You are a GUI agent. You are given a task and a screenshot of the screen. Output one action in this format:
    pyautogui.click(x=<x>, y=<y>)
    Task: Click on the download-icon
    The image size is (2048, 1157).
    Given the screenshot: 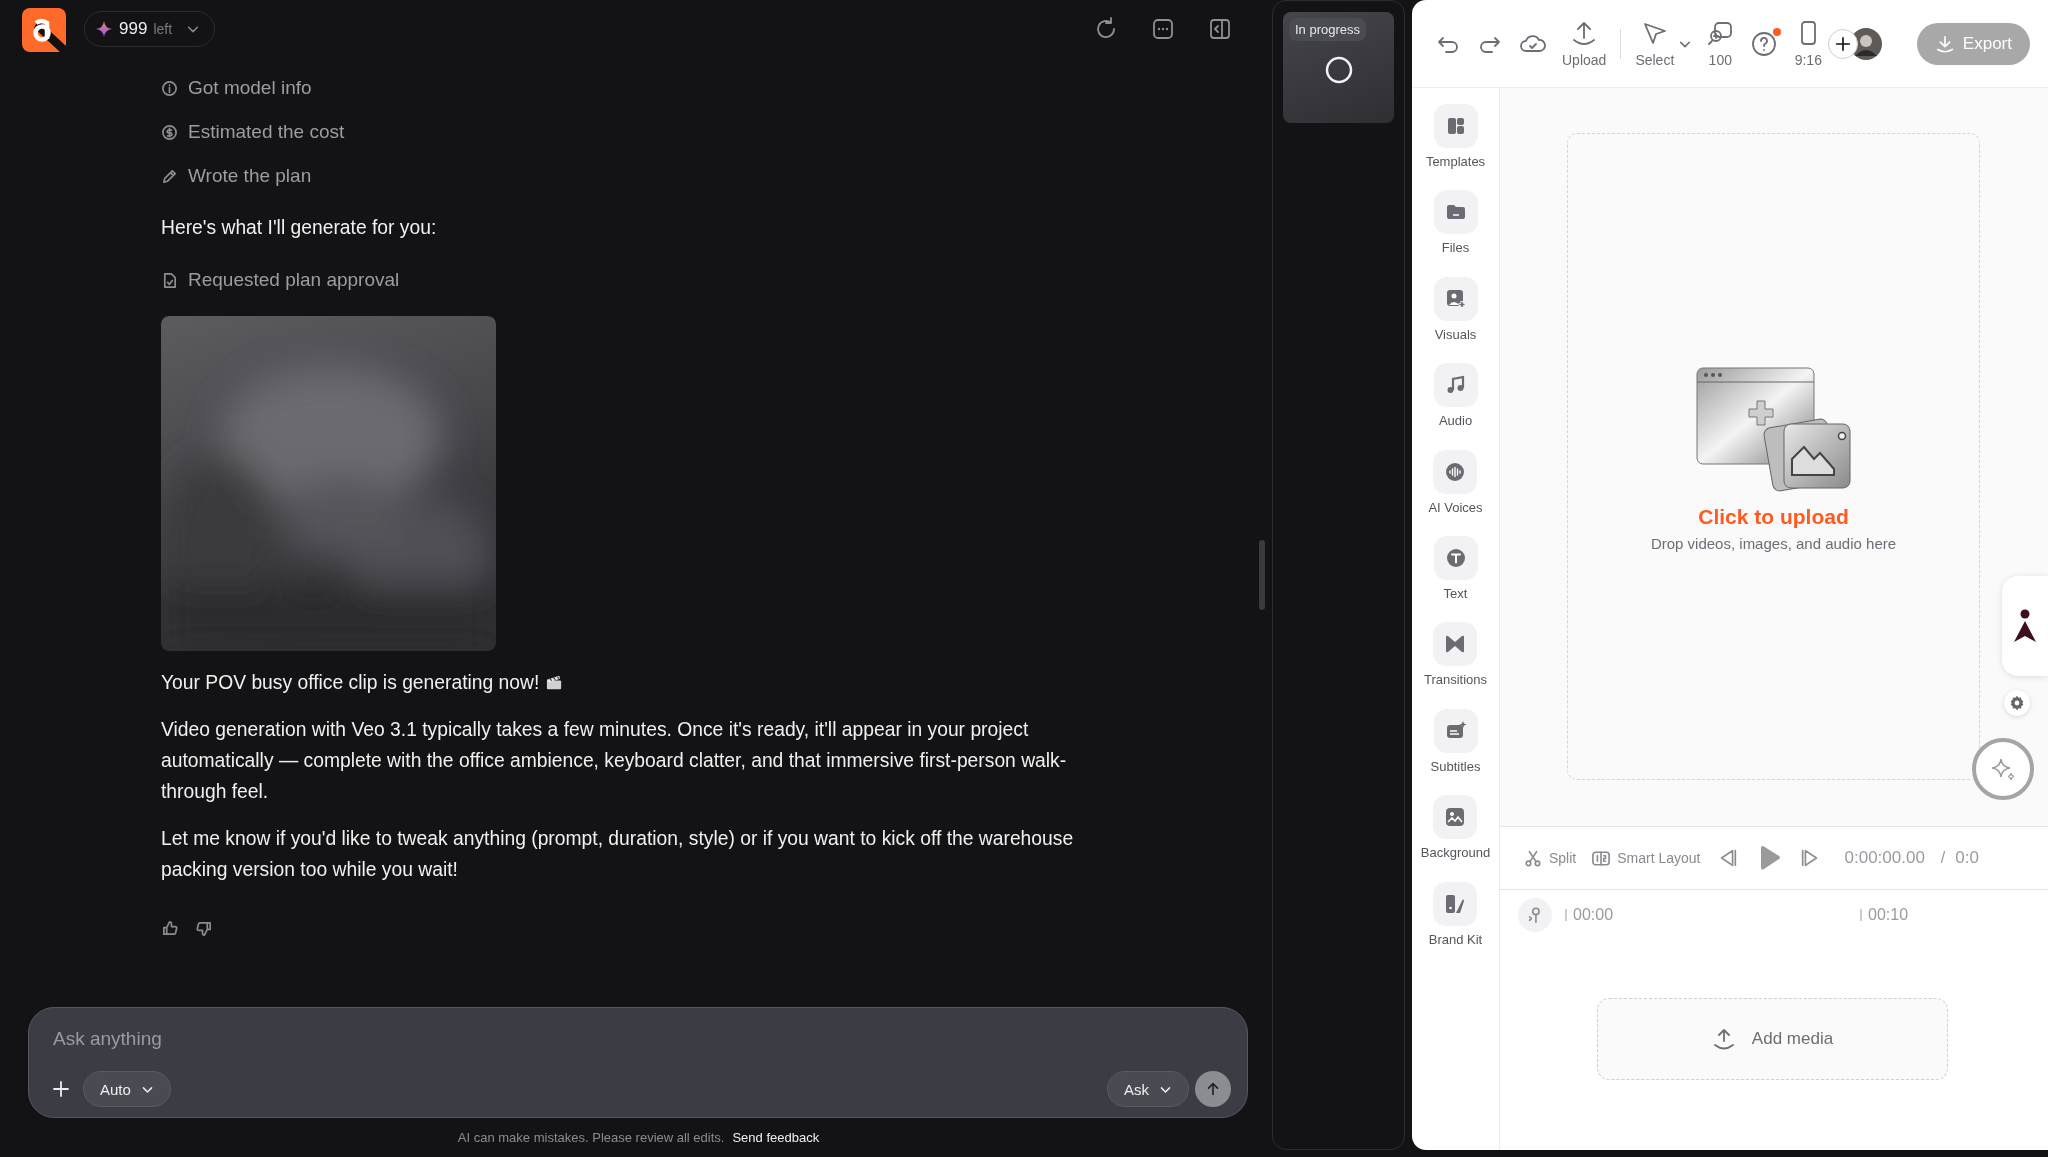 What is the action you would take?
    pyautogui.click(x=1944, y=43)
    